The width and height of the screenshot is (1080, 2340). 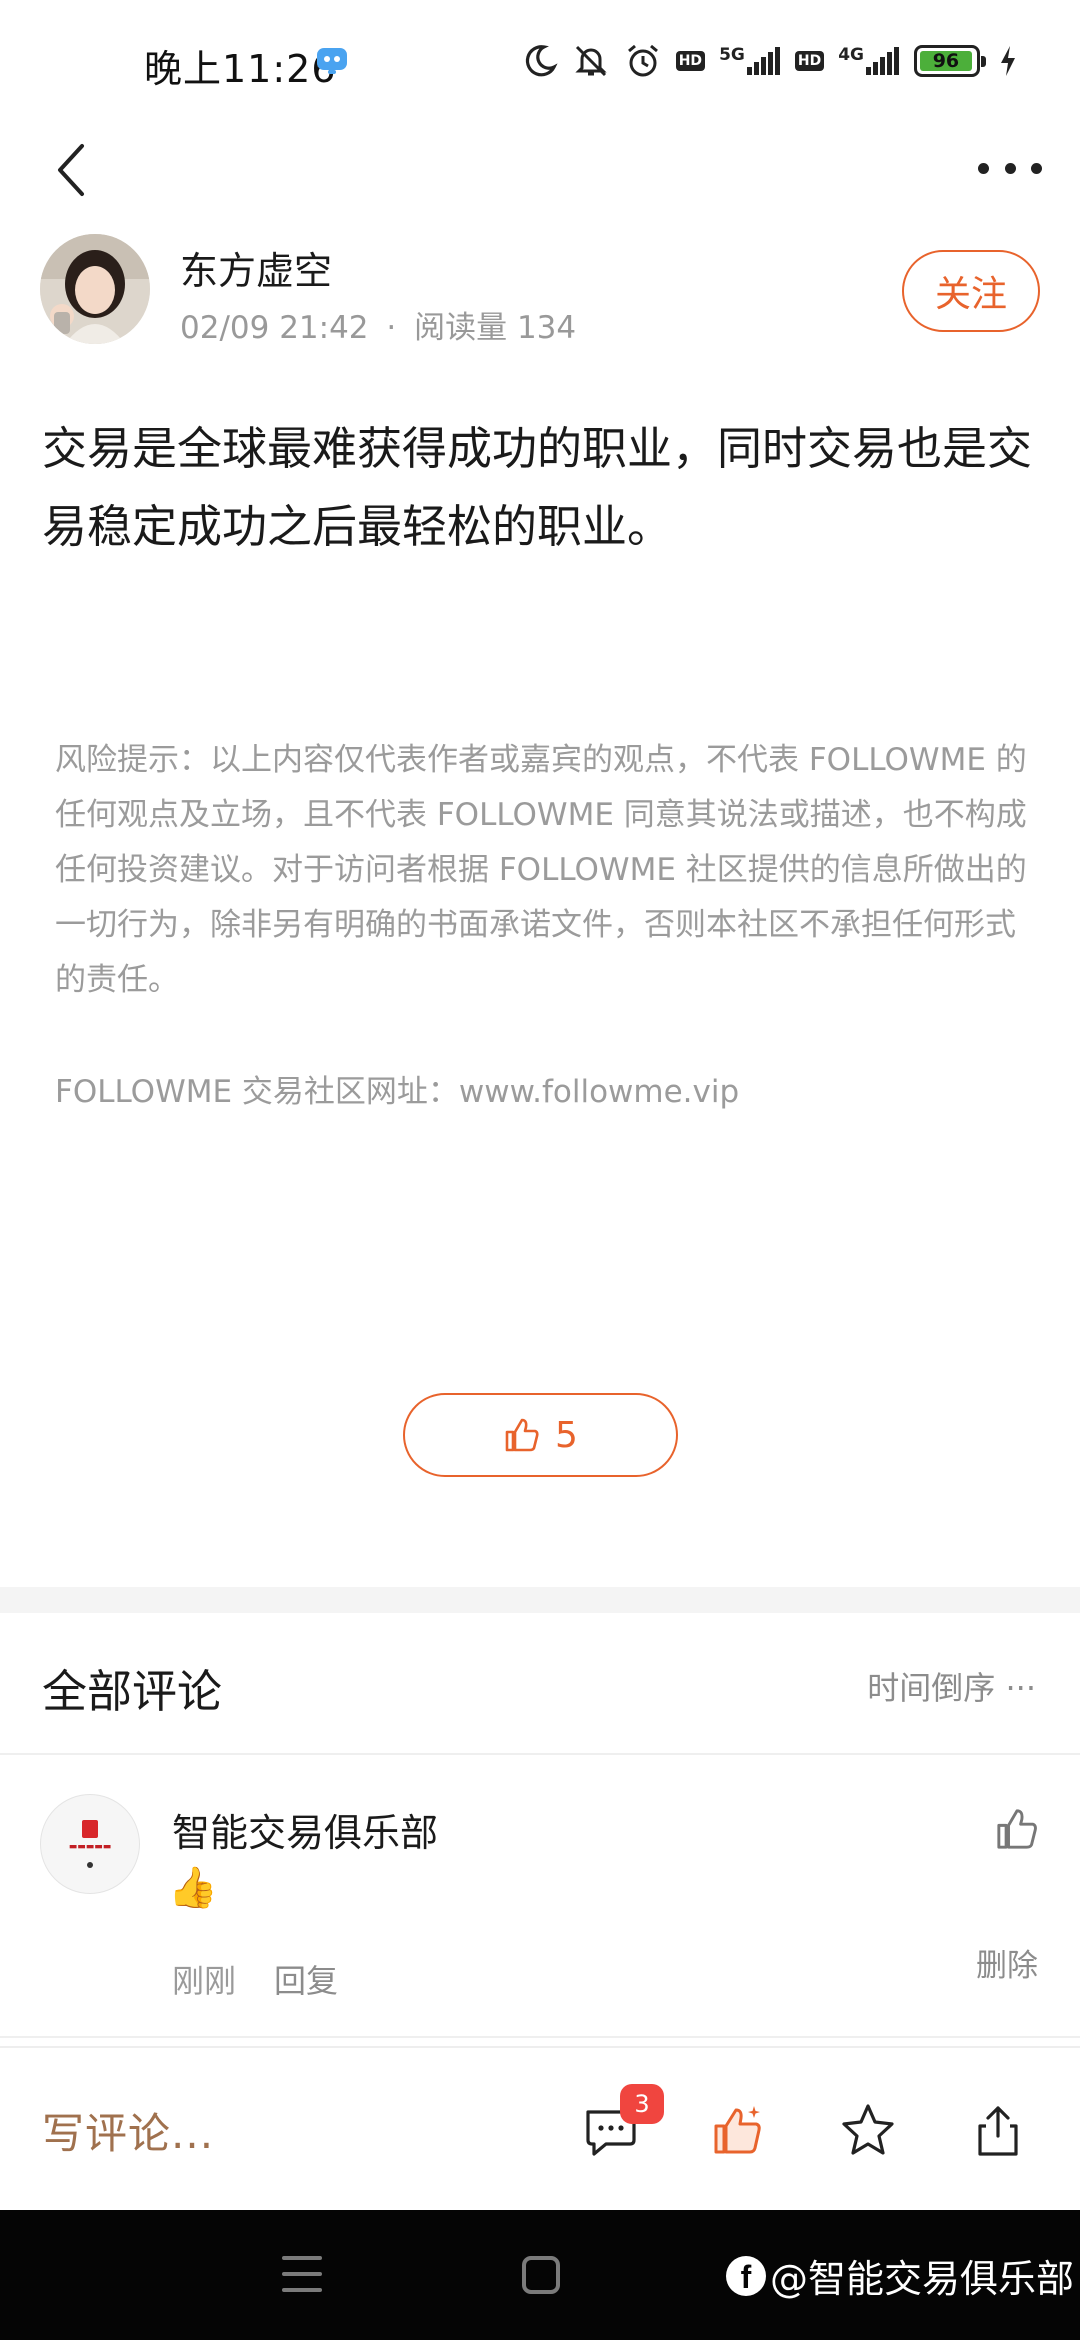 I want to click on signal-5g: 5G, so click(x=750, y=61).